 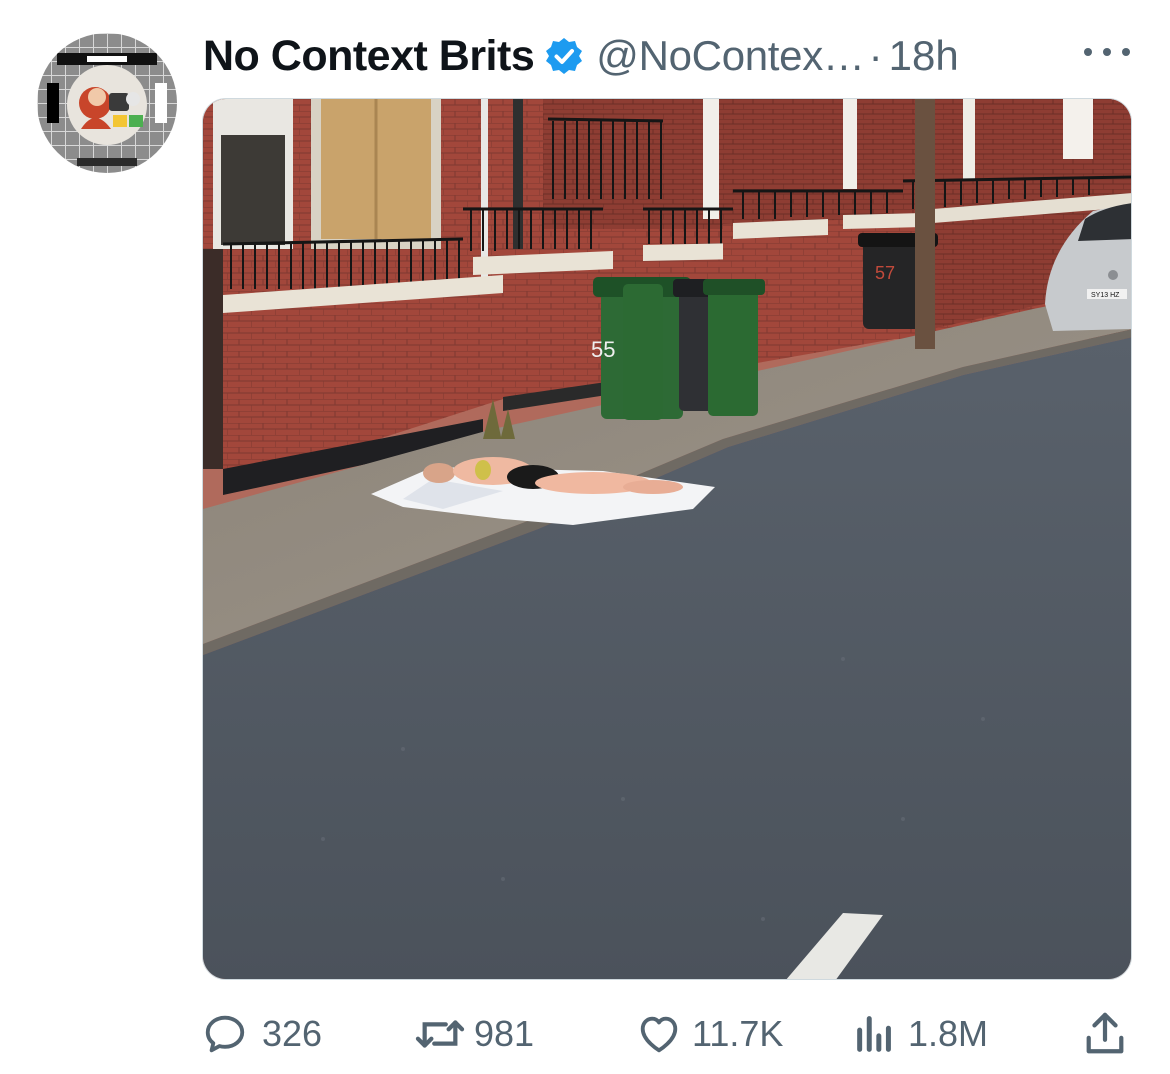 I want to click on views-button: 1.8M, so click(x=921, y=1034).